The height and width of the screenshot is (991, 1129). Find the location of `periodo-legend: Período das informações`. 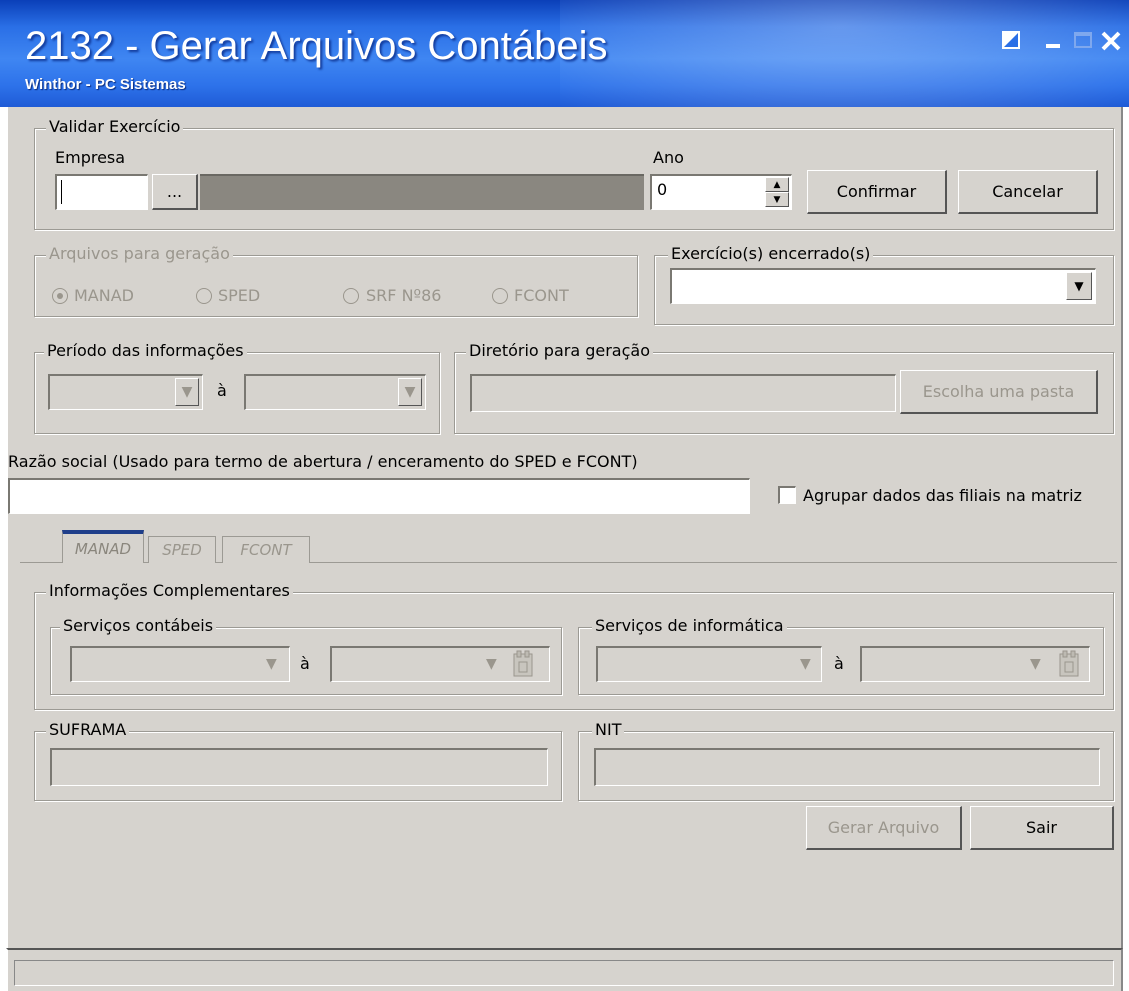

periodo-legend: Período das informações is located at coordinates (145, 351).